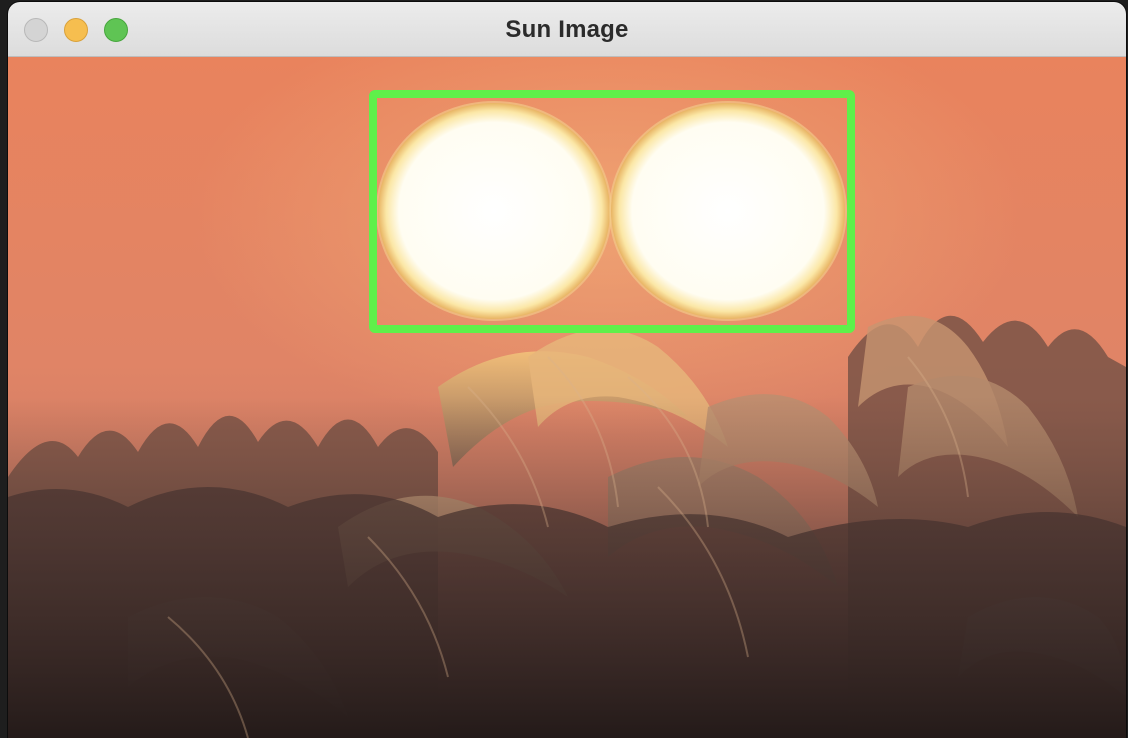  I want to click on sun-left, so click(494, 211).